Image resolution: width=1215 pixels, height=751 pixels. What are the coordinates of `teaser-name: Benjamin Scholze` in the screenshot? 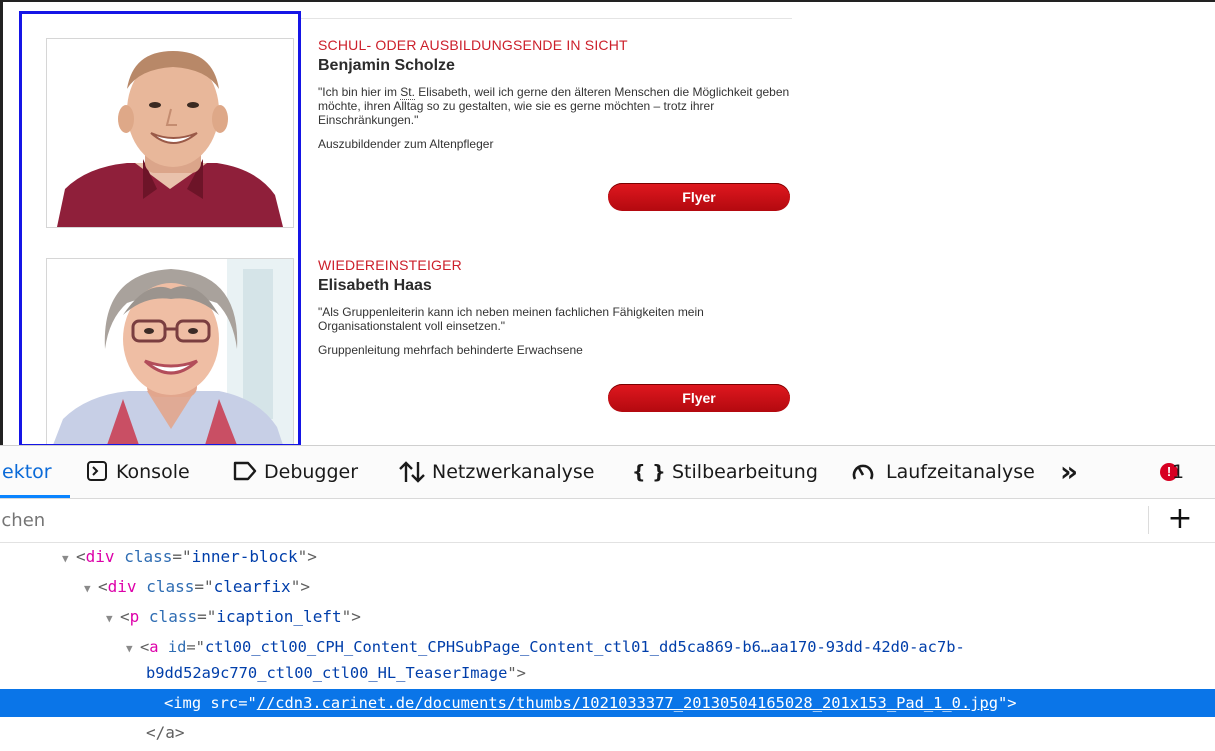 It's located at (556, 66).